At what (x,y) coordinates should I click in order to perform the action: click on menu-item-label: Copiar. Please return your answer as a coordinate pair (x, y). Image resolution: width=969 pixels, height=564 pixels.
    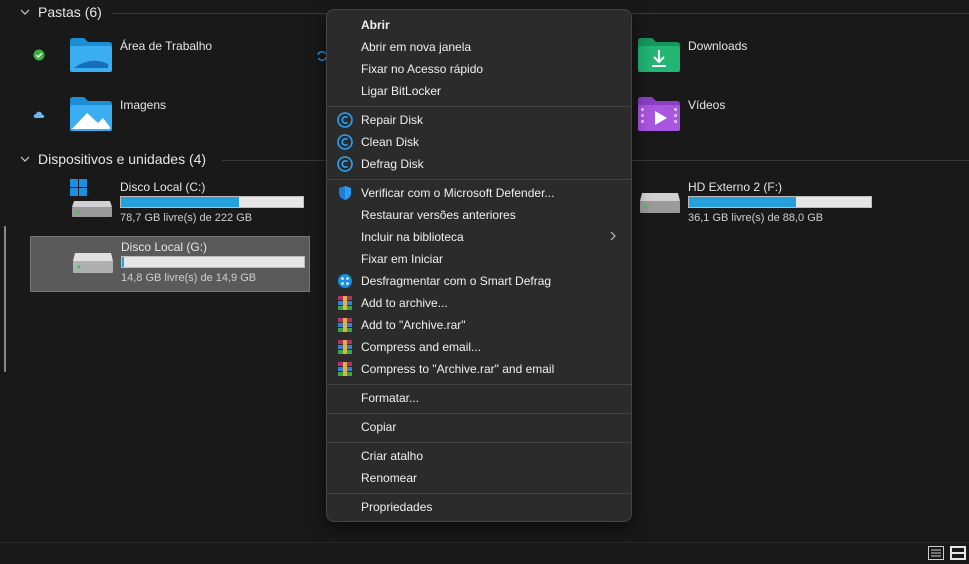
    Looking at the image, I should click on (379, 427).